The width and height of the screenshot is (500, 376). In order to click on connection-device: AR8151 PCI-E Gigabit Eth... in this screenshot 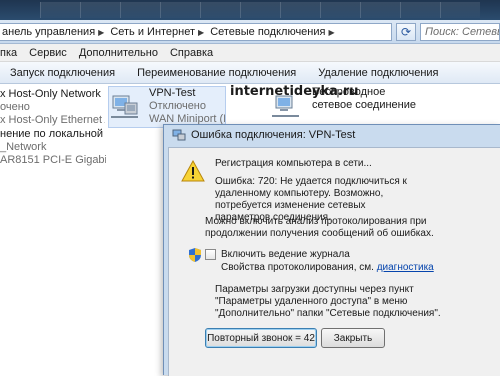, I will do `click(53, 160)`.